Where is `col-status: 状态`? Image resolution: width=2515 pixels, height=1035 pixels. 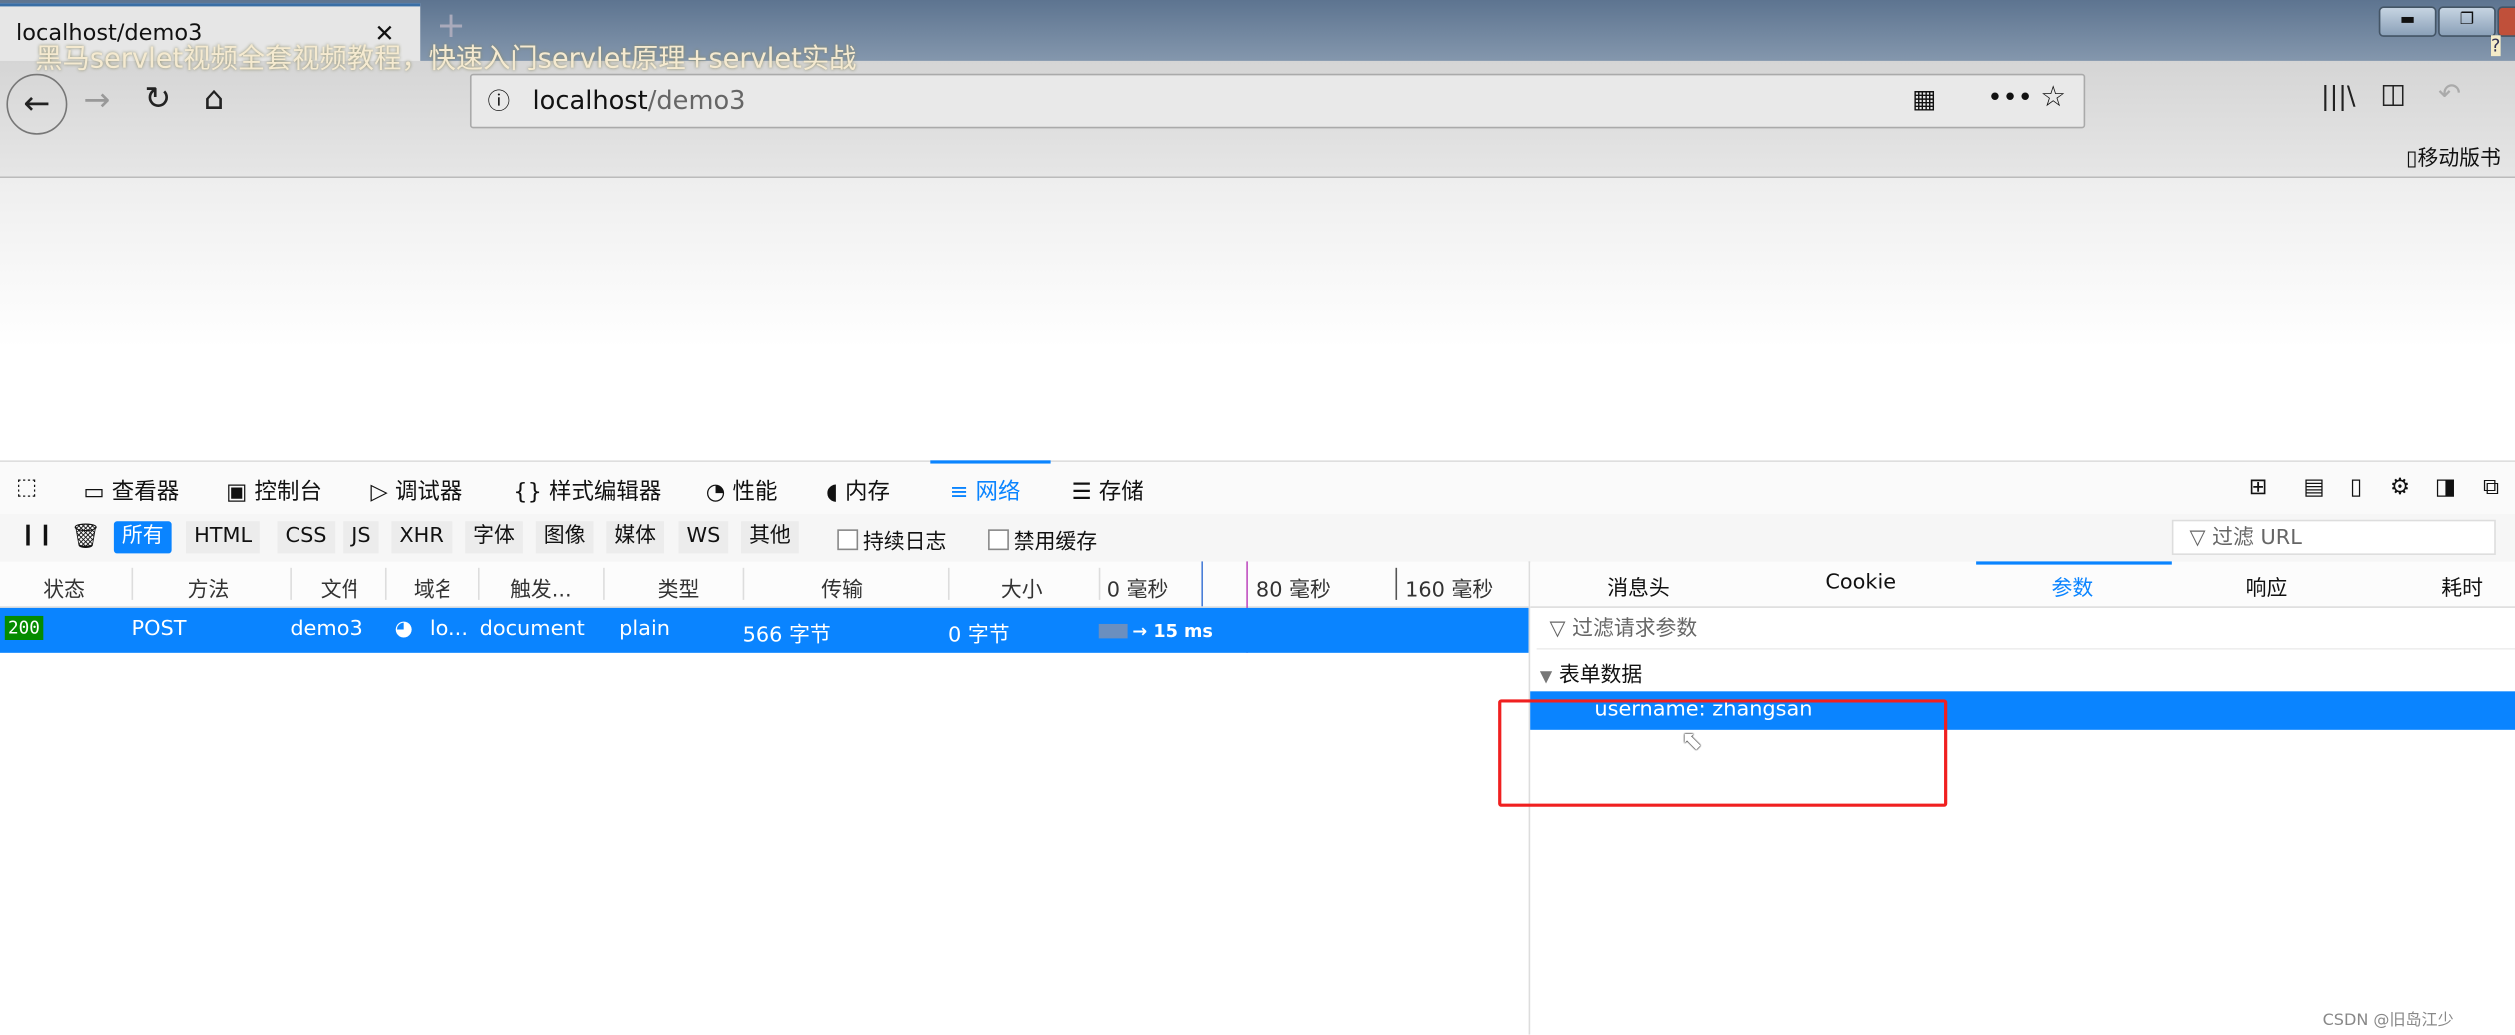 col-status: 状态 is located at coordinates (64, 588).